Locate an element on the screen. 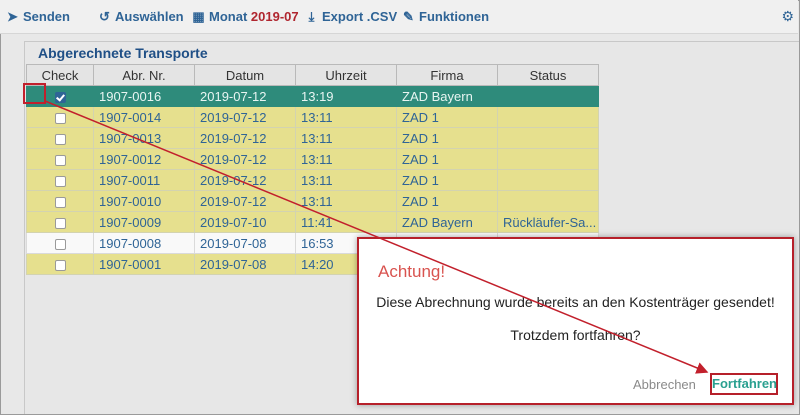 This screenshot has height=415, width=800. column-header-firma: Firma is located at coordinates (447, 75).